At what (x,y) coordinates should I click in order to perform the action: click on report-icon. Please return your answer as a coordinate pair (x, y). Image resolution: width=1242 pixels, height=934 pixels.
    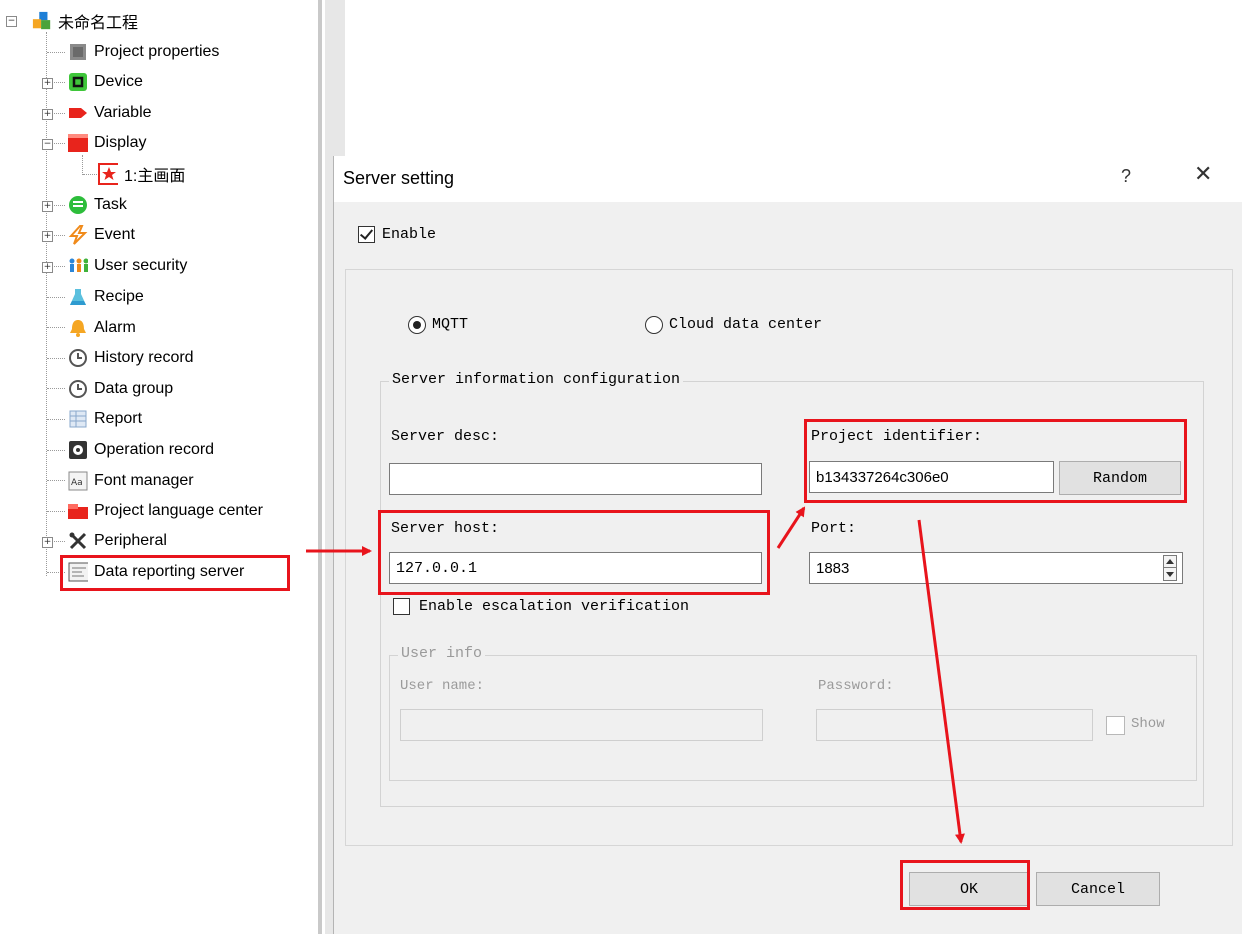
    Looking at the image, I should click on (78, 419).